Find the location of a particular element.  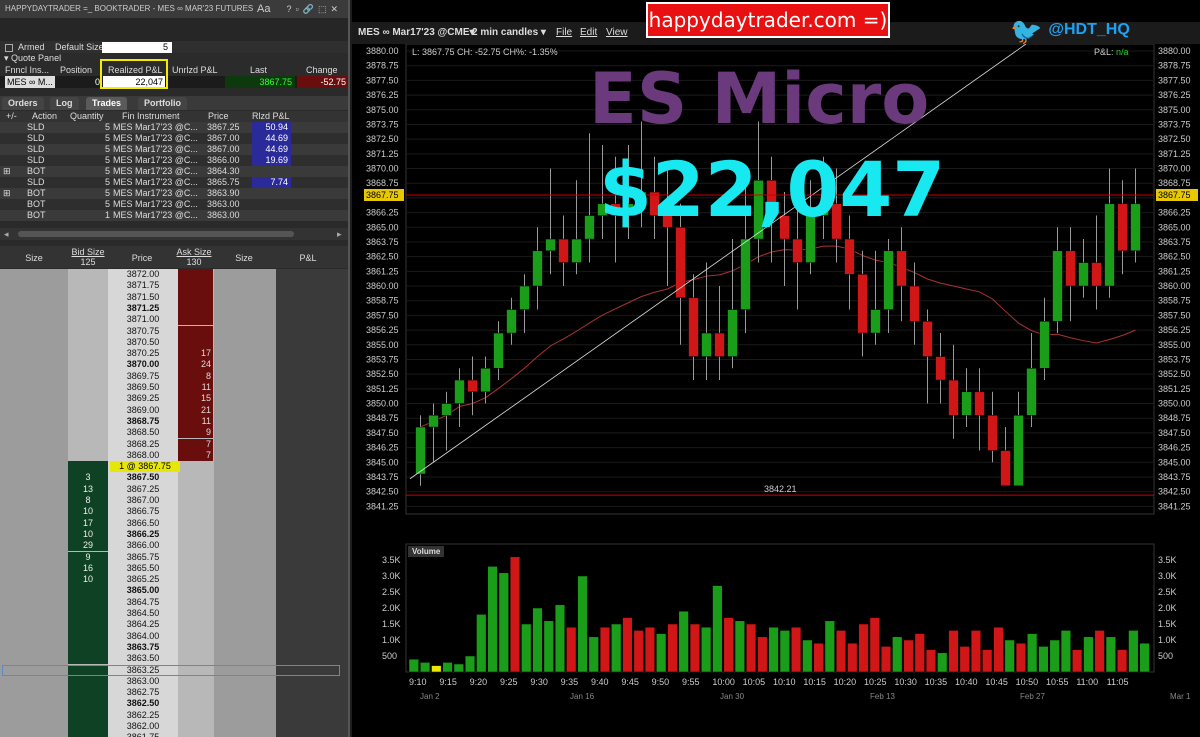

ladder-row: 3869.00 21 is located at coordinates (174, 410).